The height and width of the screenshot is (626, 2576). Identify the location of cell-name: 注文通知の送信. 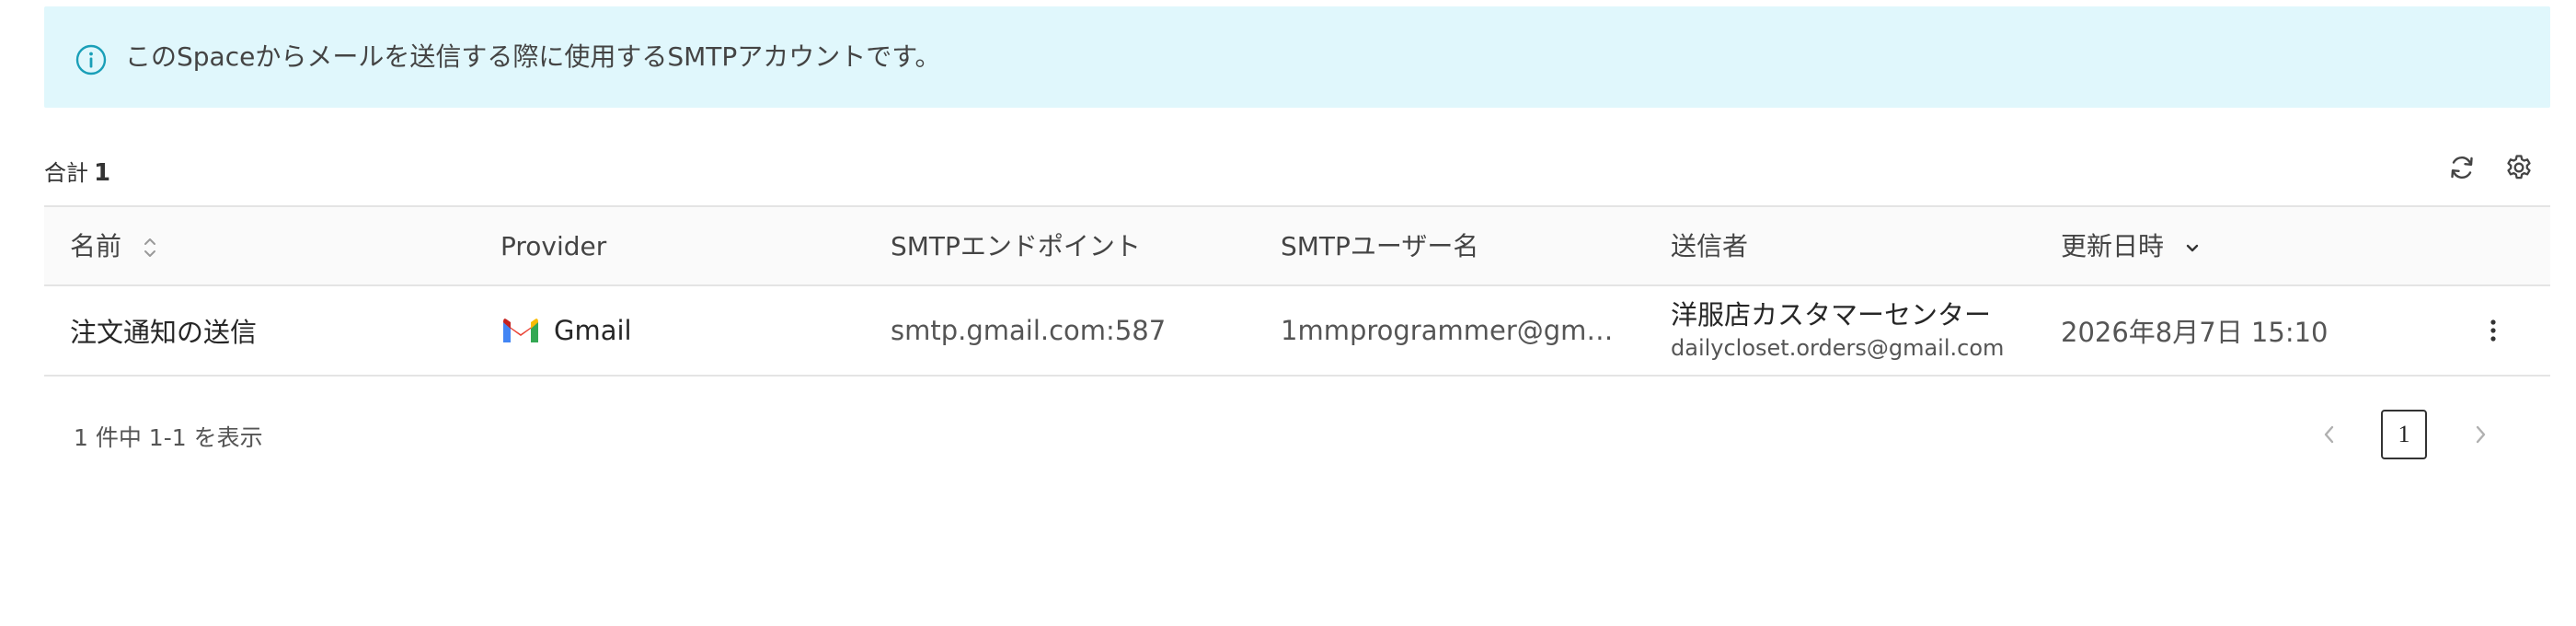
(164, 332).